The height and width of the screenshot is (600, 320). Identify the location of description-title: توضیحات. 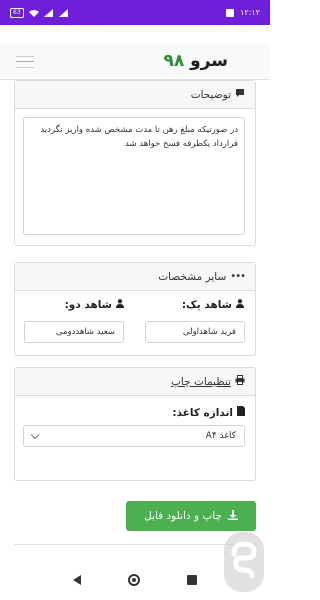
(210, 94).